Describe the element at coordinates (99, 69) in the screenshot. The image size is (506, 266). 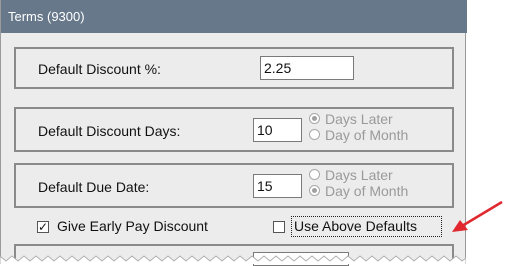
I see `discount-percent-label: Default Discount %:` at that location.